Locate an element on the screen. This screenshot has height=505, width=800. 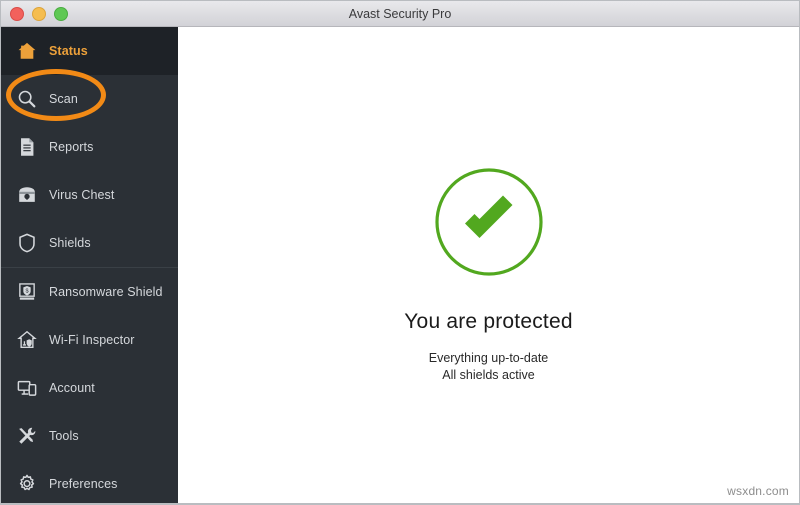
window-title: Avast Security Pro is located at coordinates (400, 14).